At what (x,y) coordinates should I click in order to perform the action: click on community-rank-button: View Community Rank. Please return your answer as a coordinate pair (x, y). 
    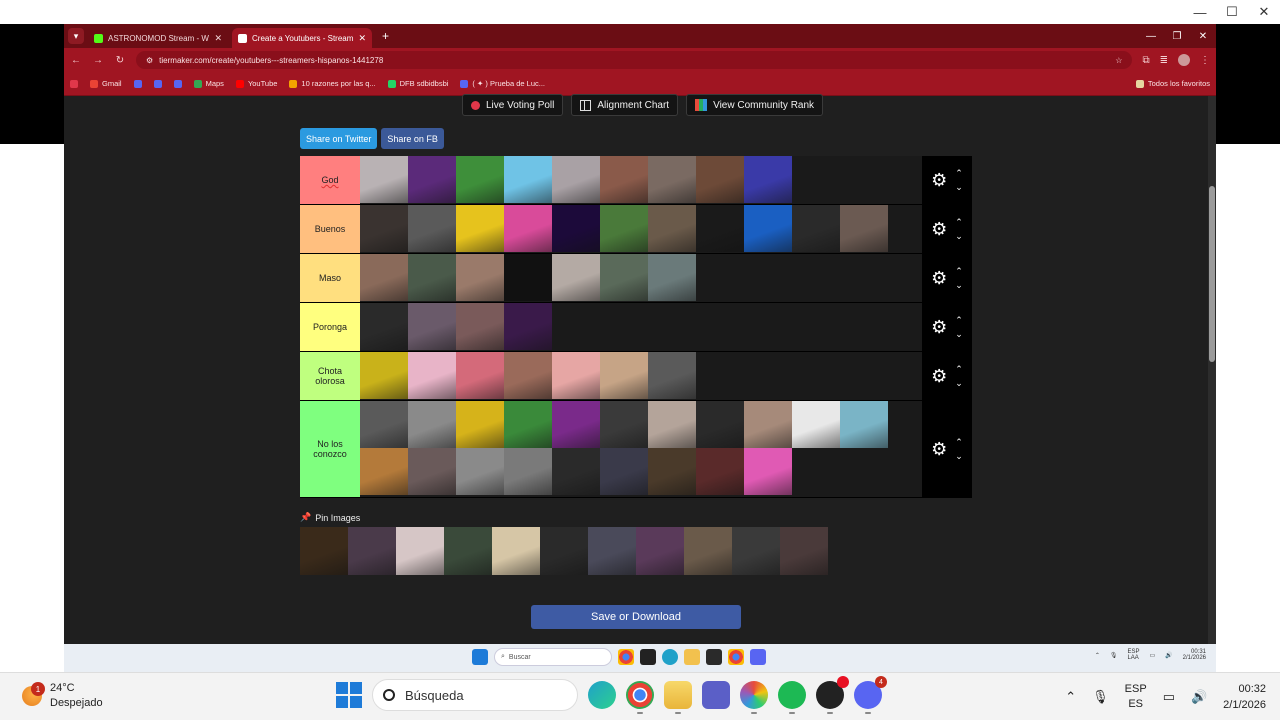
    Looking at the image, I should click on (755, 105).